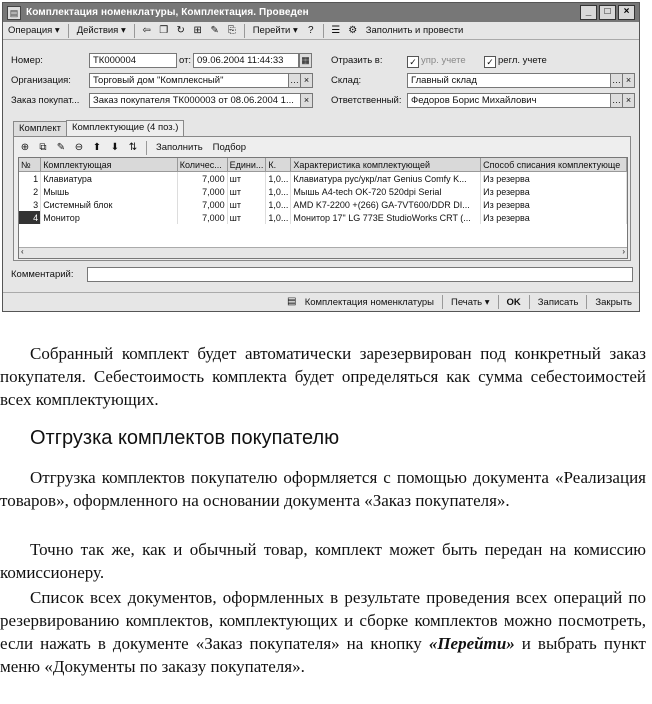  What do you see at coordinates (278, 165) in the screenshot?
I see `column-header: К.` at bounding box center [278, 165].